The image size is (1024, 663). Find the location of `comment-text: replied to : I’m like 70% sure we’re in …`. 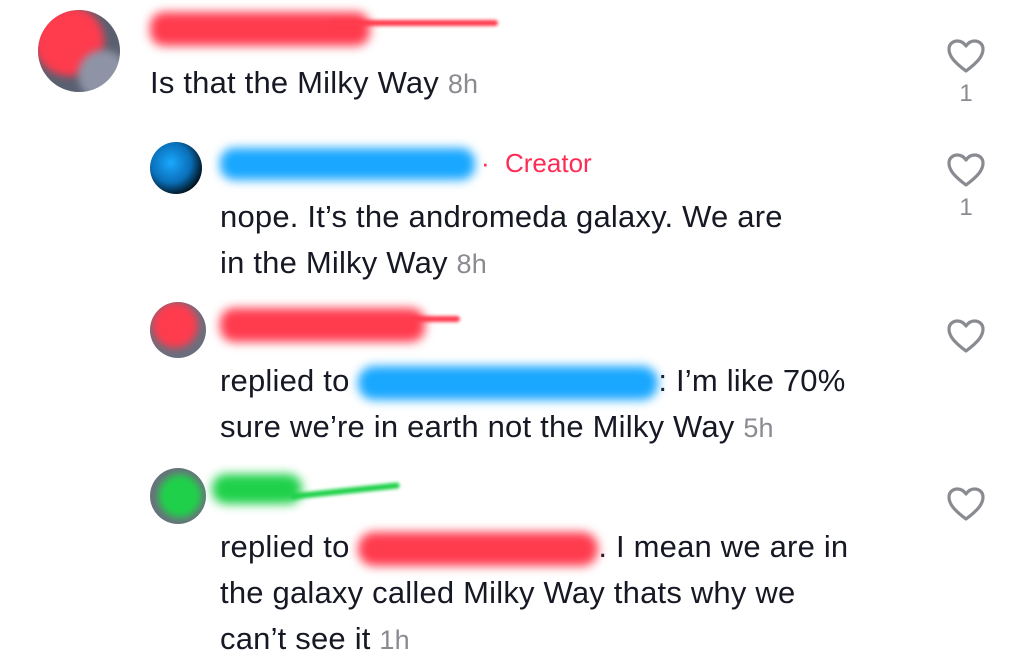

comment-text: replied to : I’m like 70% sure we’re in … is located at coordinates (533, 404).